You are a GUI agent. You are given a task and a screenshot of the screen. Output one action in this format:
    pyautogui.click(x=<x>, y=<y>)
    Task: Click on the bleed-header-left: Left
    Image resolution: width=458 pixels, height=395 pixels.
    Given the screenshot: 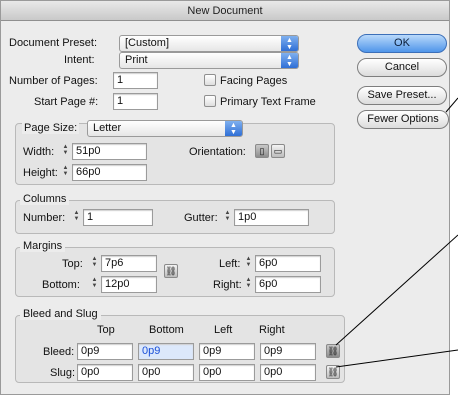 What is the action you would take?
    pyautogui.click(x=223, y=330)
    